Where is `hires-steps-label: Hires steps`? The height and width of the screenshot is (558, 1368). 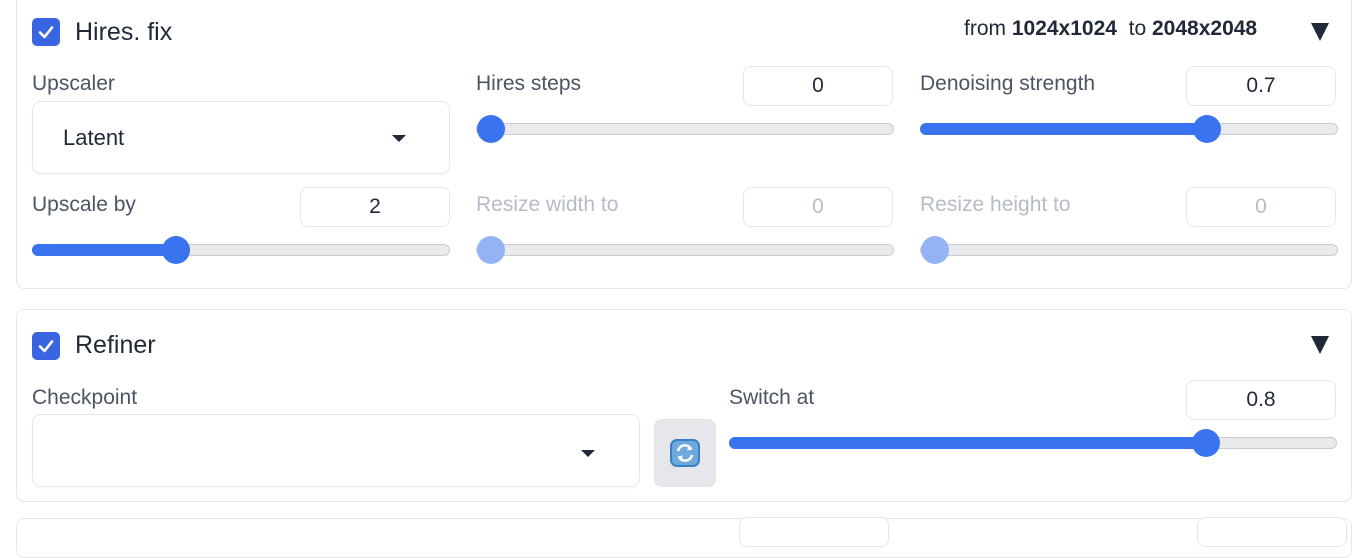 hires-steps-label: Hires steps is located at coordinates (529, 83).